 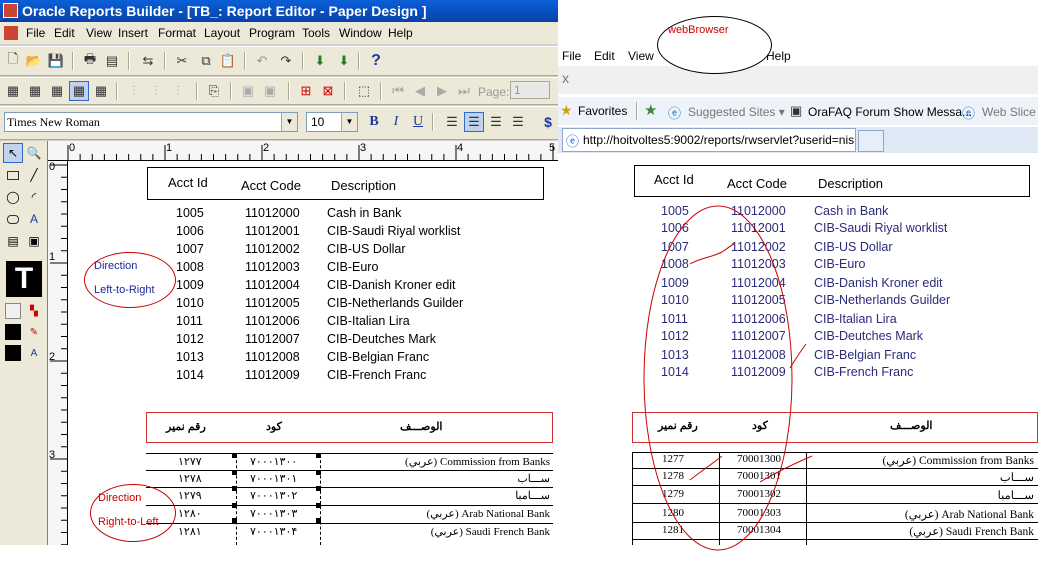 I want to click on annotation-overlay, so click(x=728, y=378).